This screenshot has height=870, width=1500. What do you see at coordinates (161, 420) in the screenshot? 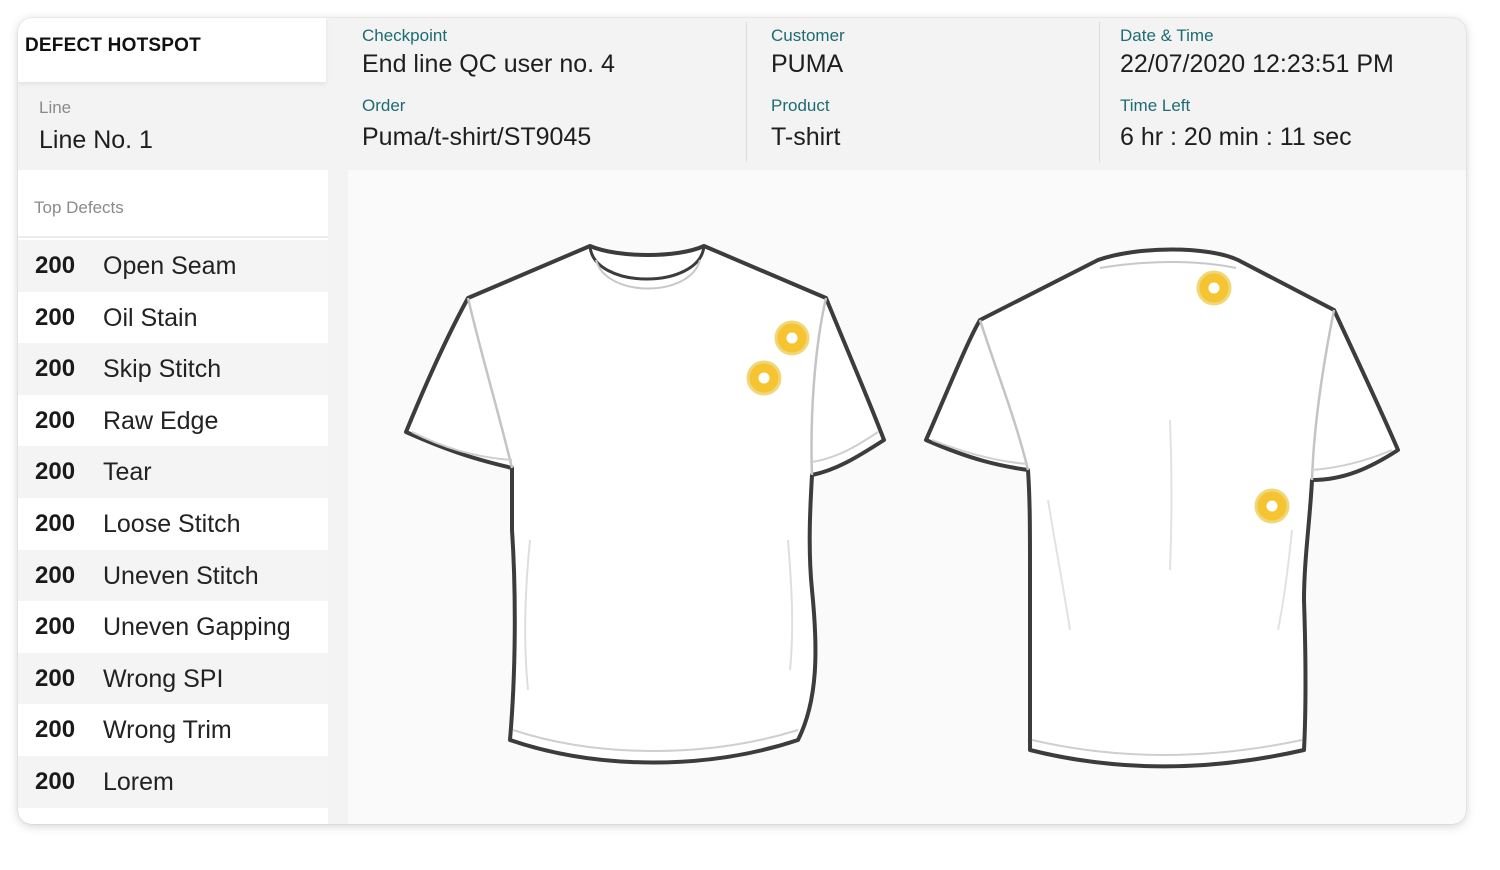
I see `defect-name: Raw Edge` at bounding box center [161, 420].